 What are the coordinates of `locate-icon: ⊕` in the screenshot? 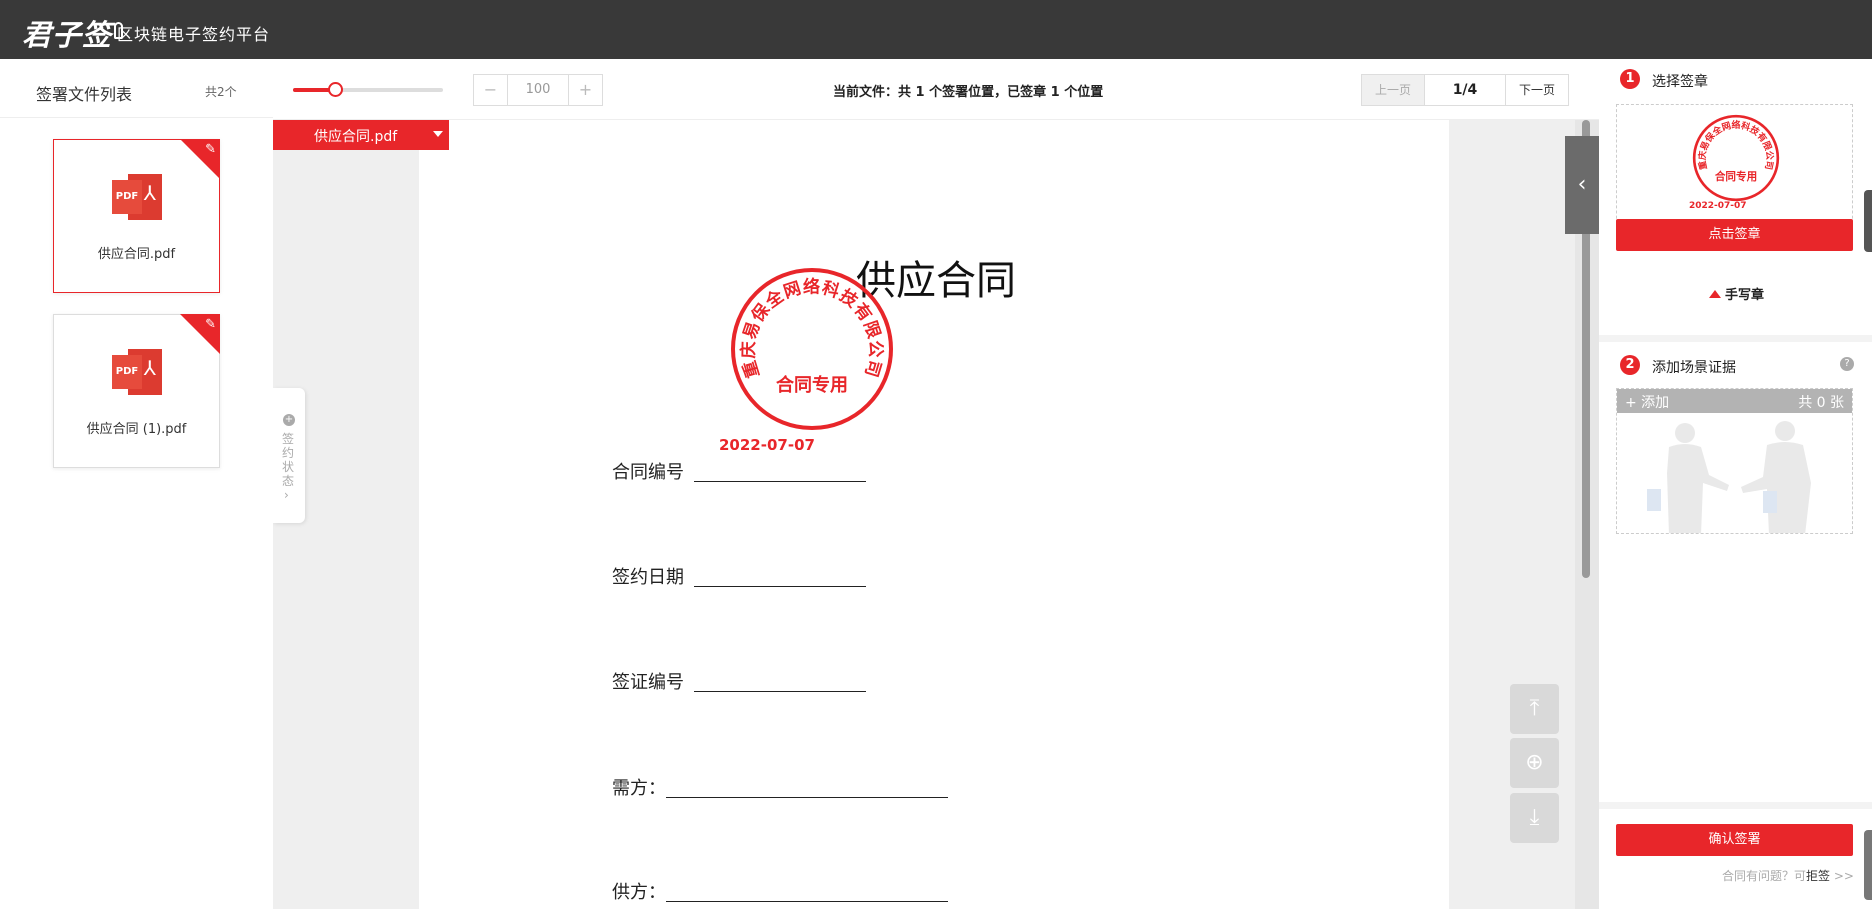 It's located at (1534, 762).